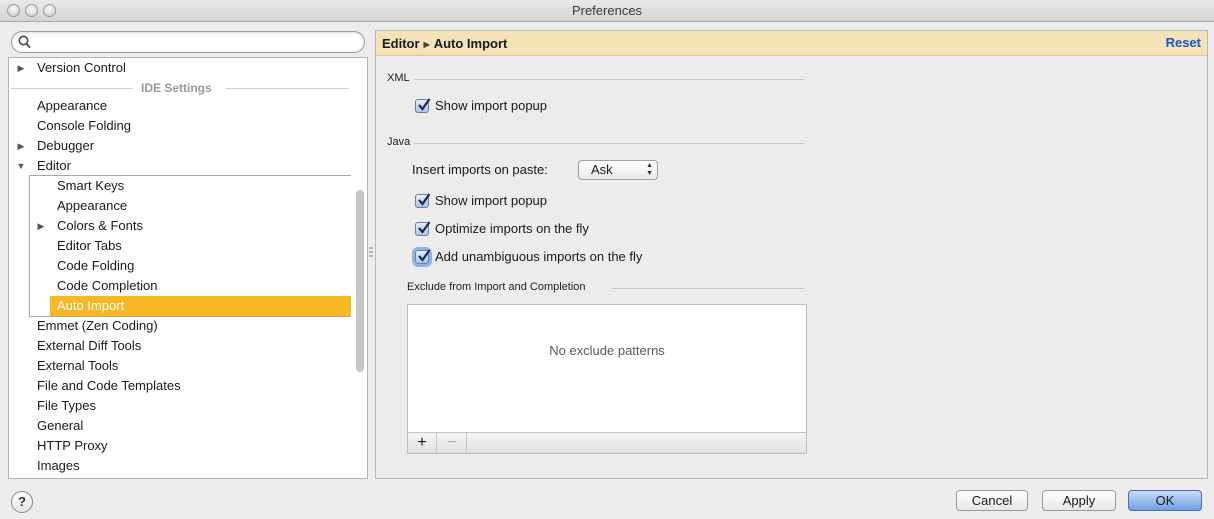  I want to click on checkbox-label: Add unambiguous imports on the fly, so click(539, 256).